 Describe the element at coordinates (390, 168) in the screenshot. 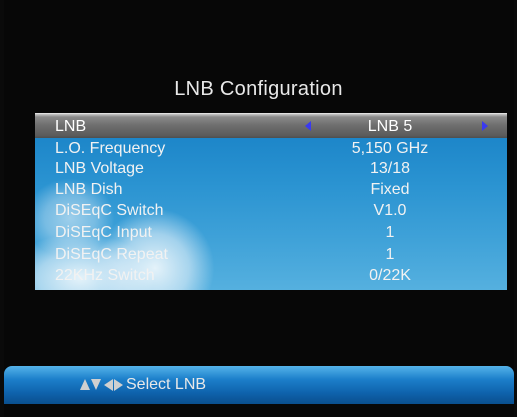

I see `setting-value: 13/18` at that location.